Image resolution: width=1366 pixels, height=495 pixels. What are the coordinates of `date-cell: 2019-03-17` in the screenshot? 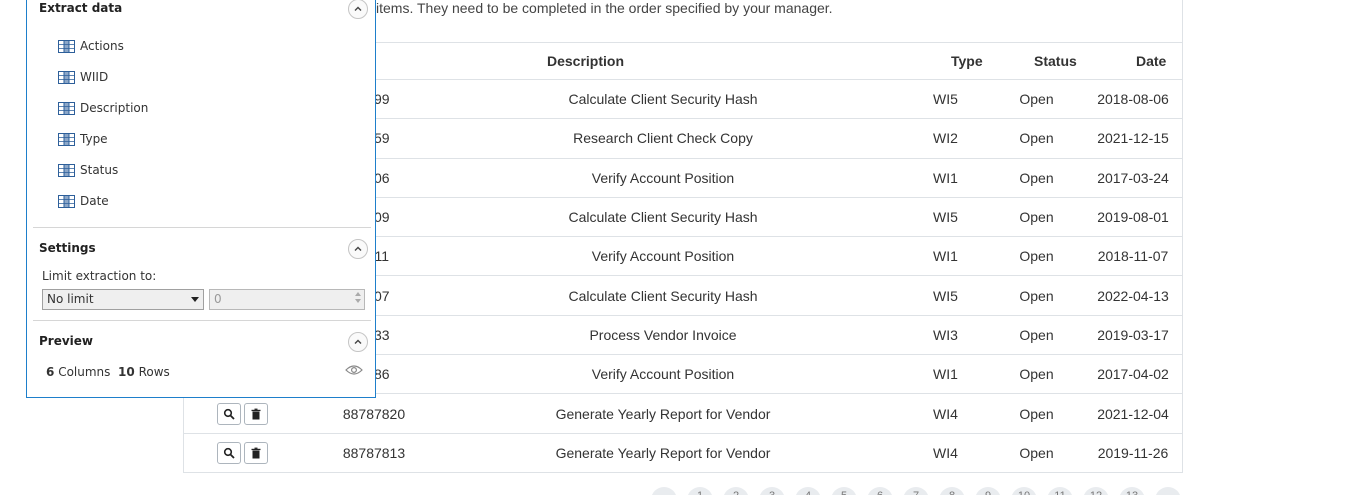 It's located at (1133, 335).